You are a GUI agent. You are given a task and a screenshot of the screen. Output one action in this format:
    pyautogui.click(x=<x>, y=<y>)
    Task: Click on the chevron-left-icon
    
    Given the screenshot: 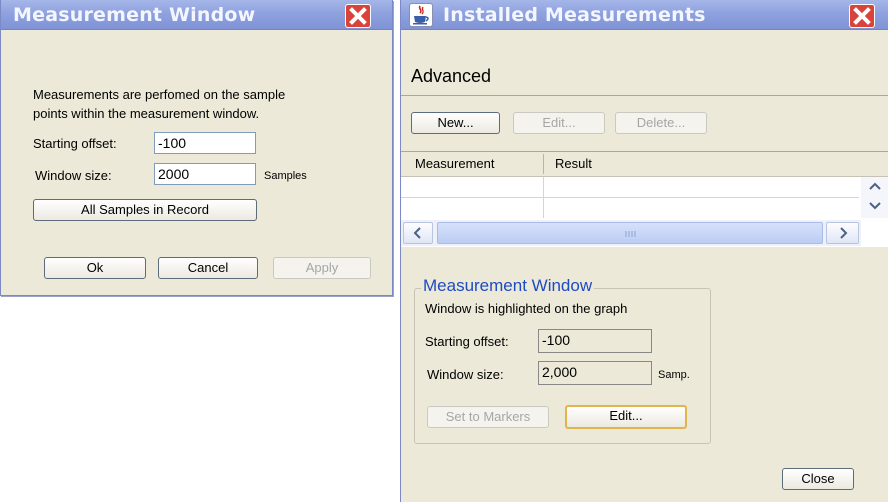 What is the action you would take?
    pyautogui.click(x=417, y=233)
    